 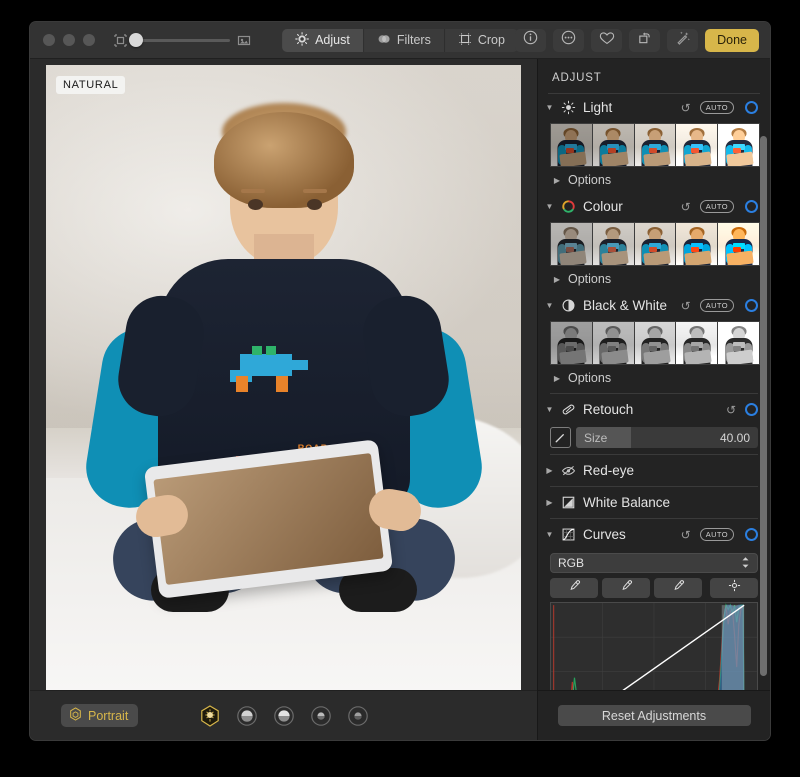 I want to click on zoom-slider-track, so click(x=179, y=40).